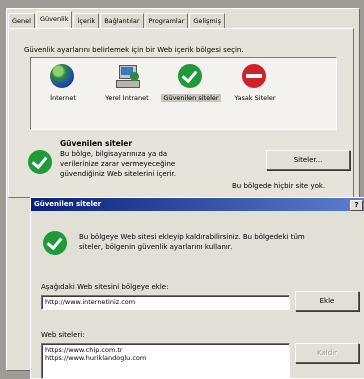  I want to click on zone-trusted-sites: Güvenilen siteler, so click(191, 83).